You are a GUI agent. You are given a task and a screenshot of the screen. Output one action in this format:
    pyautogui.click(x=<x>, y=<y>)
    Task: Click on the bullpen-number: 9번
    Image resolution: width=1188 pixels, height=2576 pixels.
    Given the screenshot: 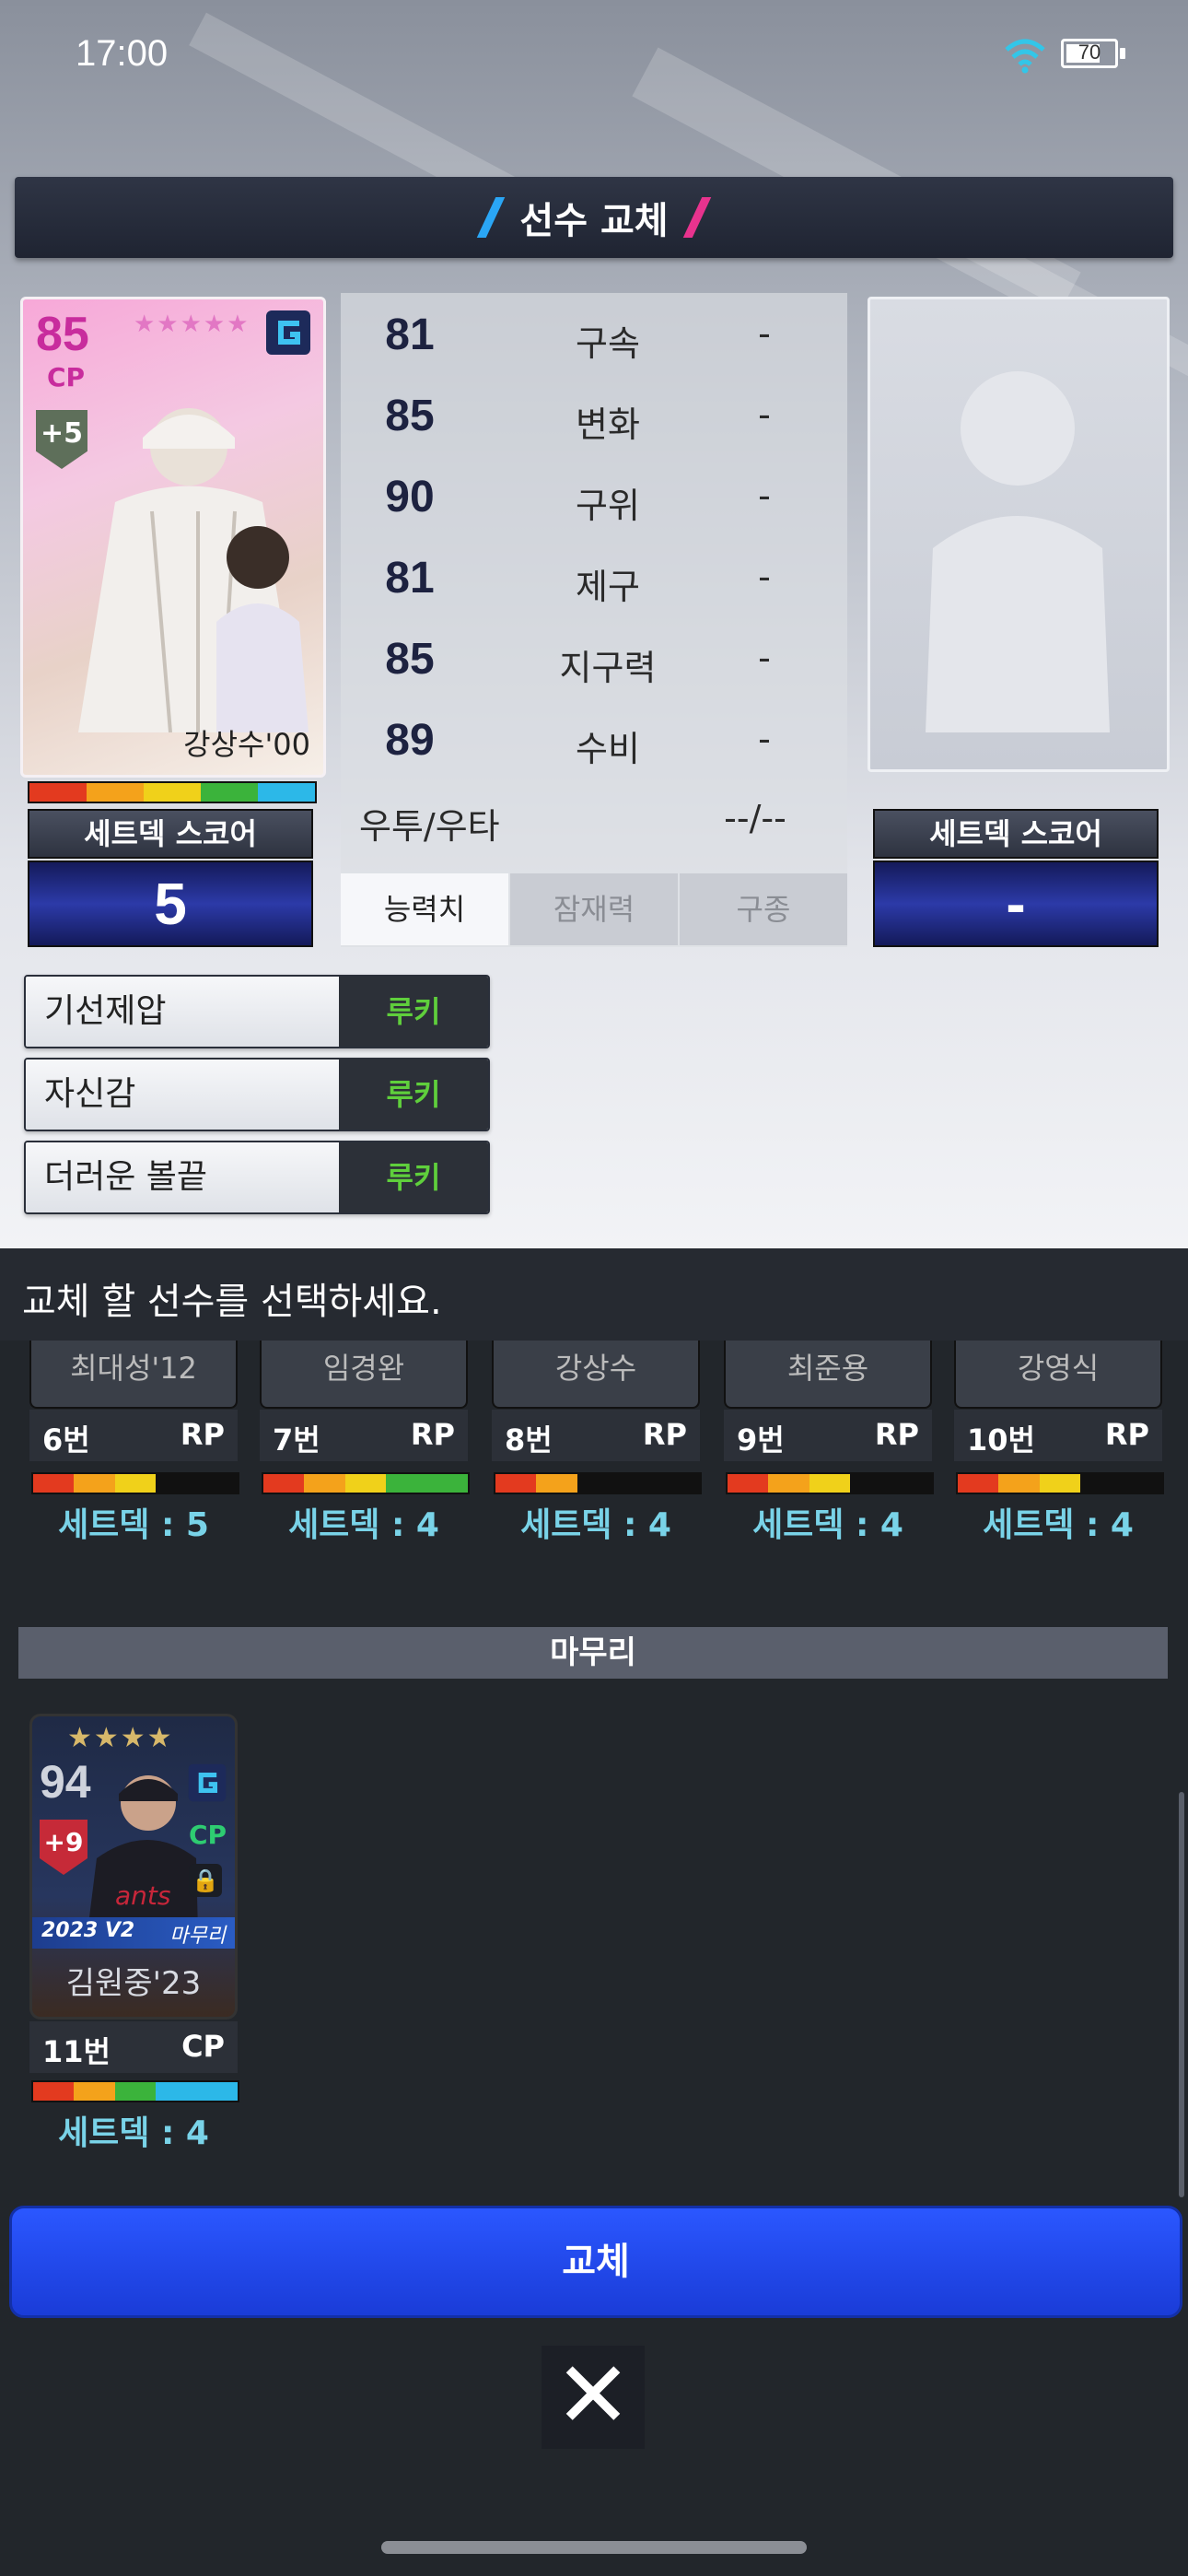 What is the action you would take?
    pyautogui.click(x=761, y=1440)
    